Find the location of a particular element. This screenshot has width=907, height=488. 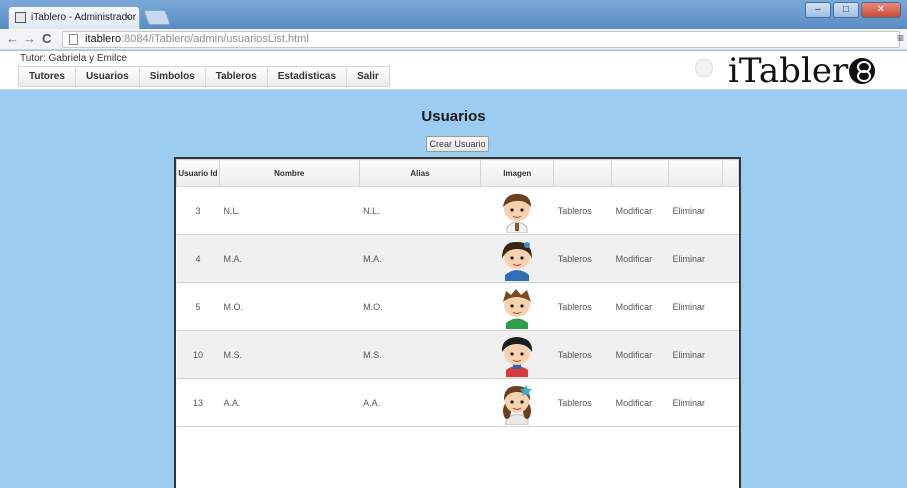

cell-alias: M.O. is located at coordinates (420, 306).